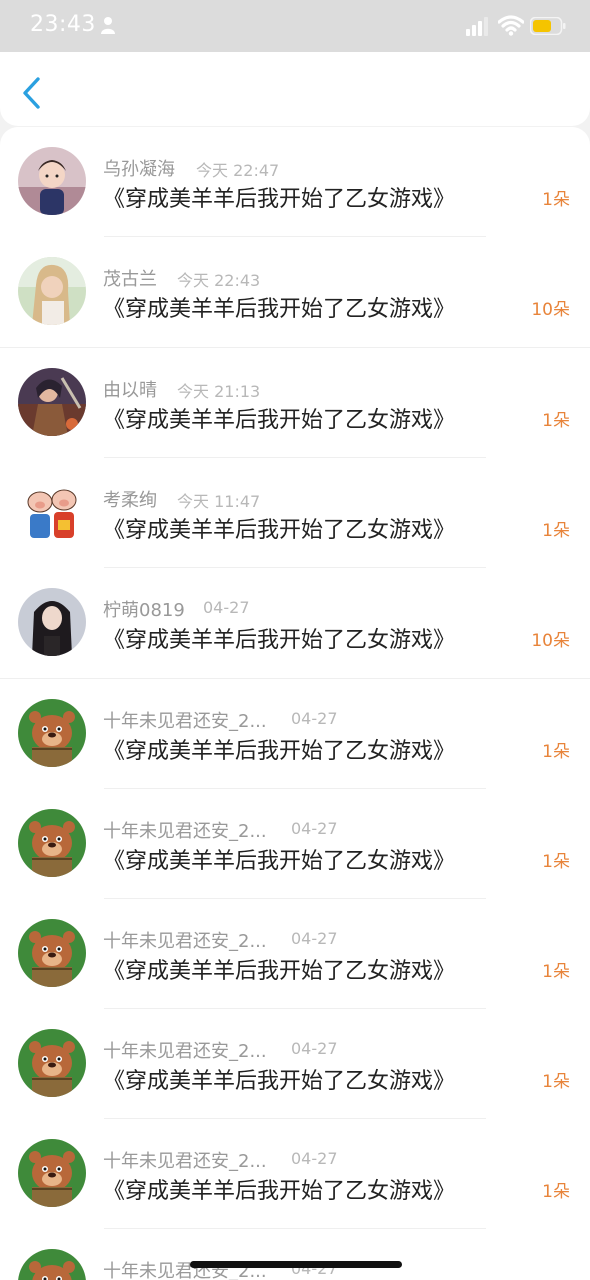  Describe the element at coordinates (296, 1264) in the screenshot. I see `home-indicator` at that location.